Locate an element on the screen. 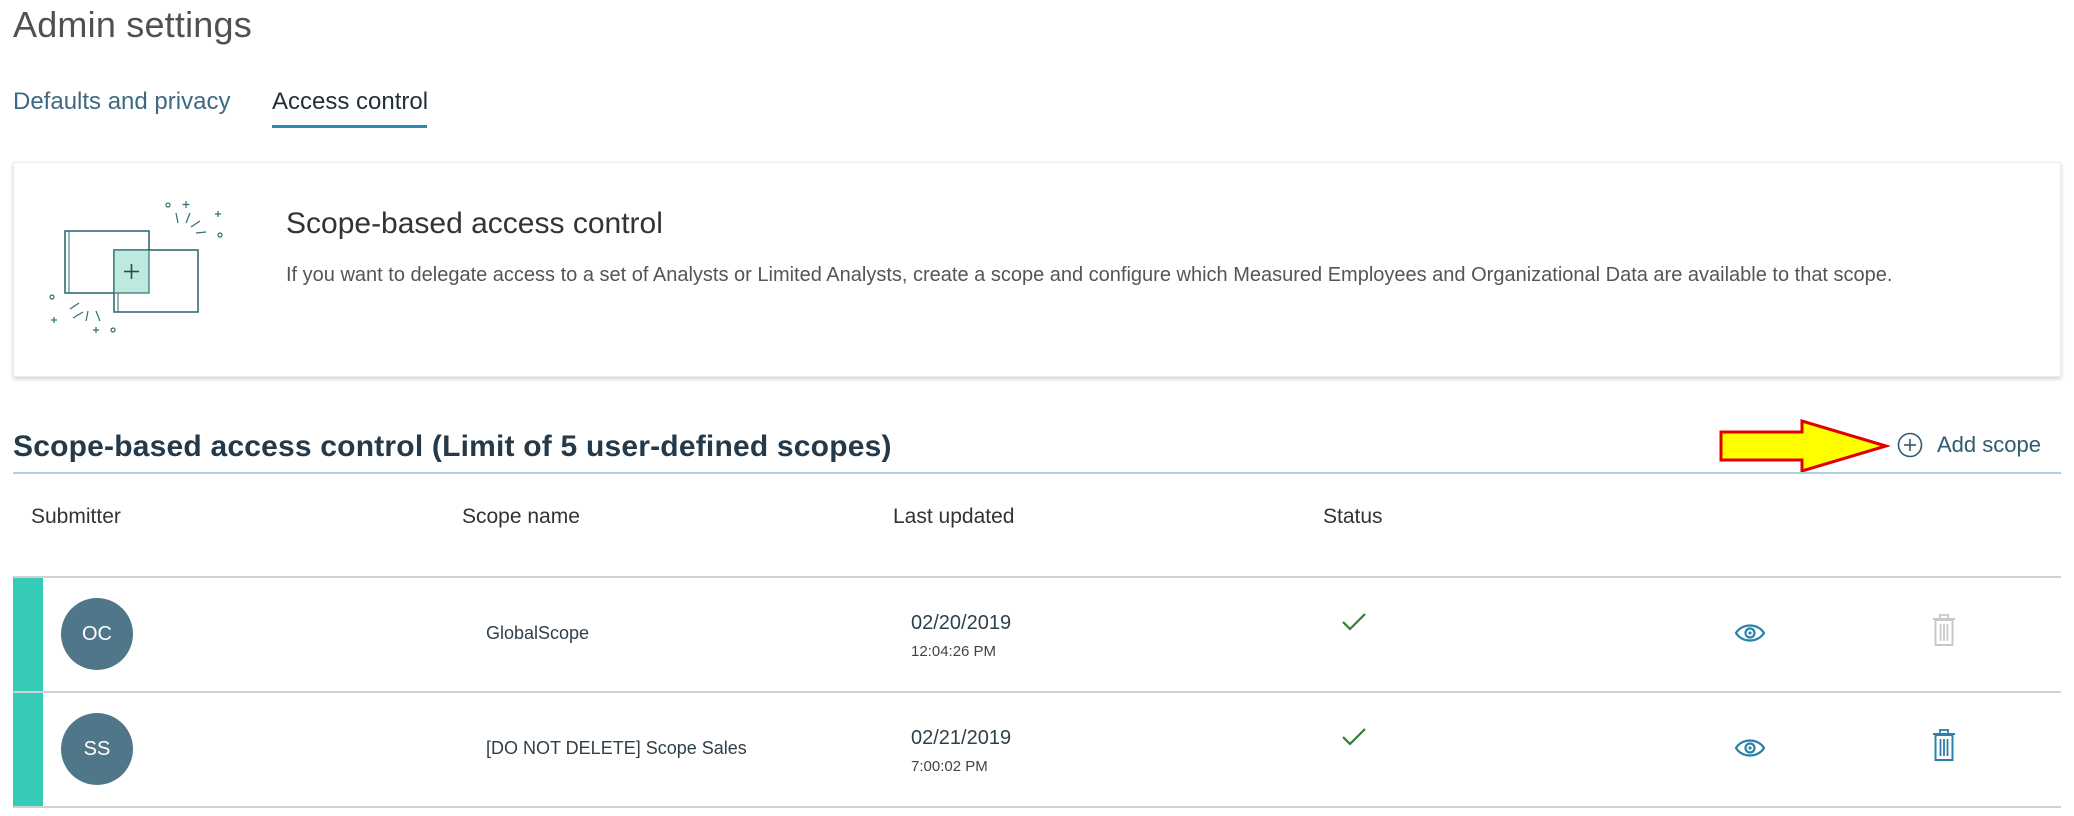 The width and height of the screenshot is (2074, 816). add-scope-button: Add scope is located at coordinates (1969, 445).